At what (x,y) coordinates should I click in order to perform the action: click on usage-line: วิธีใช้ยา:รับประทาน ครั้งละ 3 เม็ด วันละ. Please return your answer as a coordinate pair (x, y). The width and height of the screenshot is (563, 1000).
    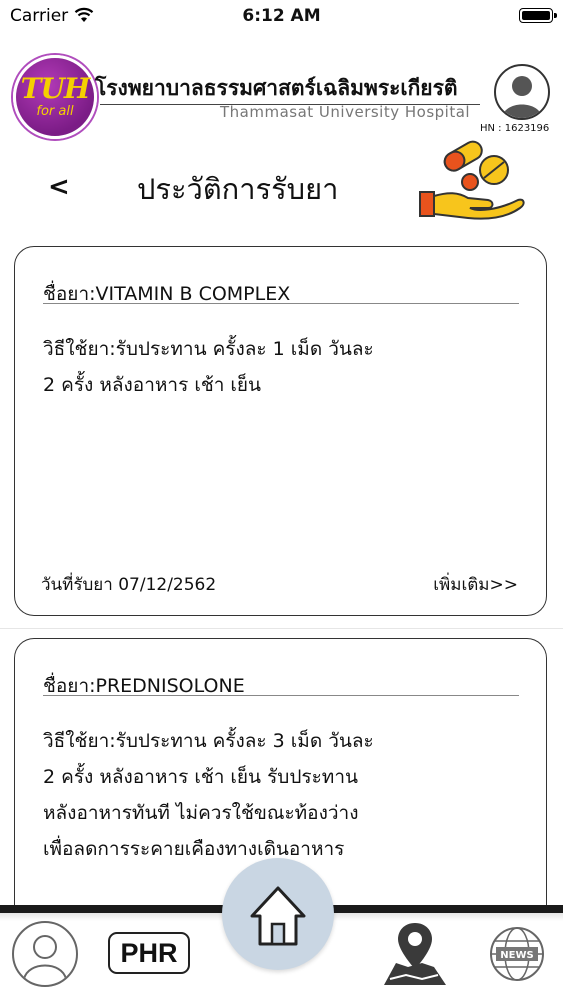
    Looking at the image, I should click on (208, 741).